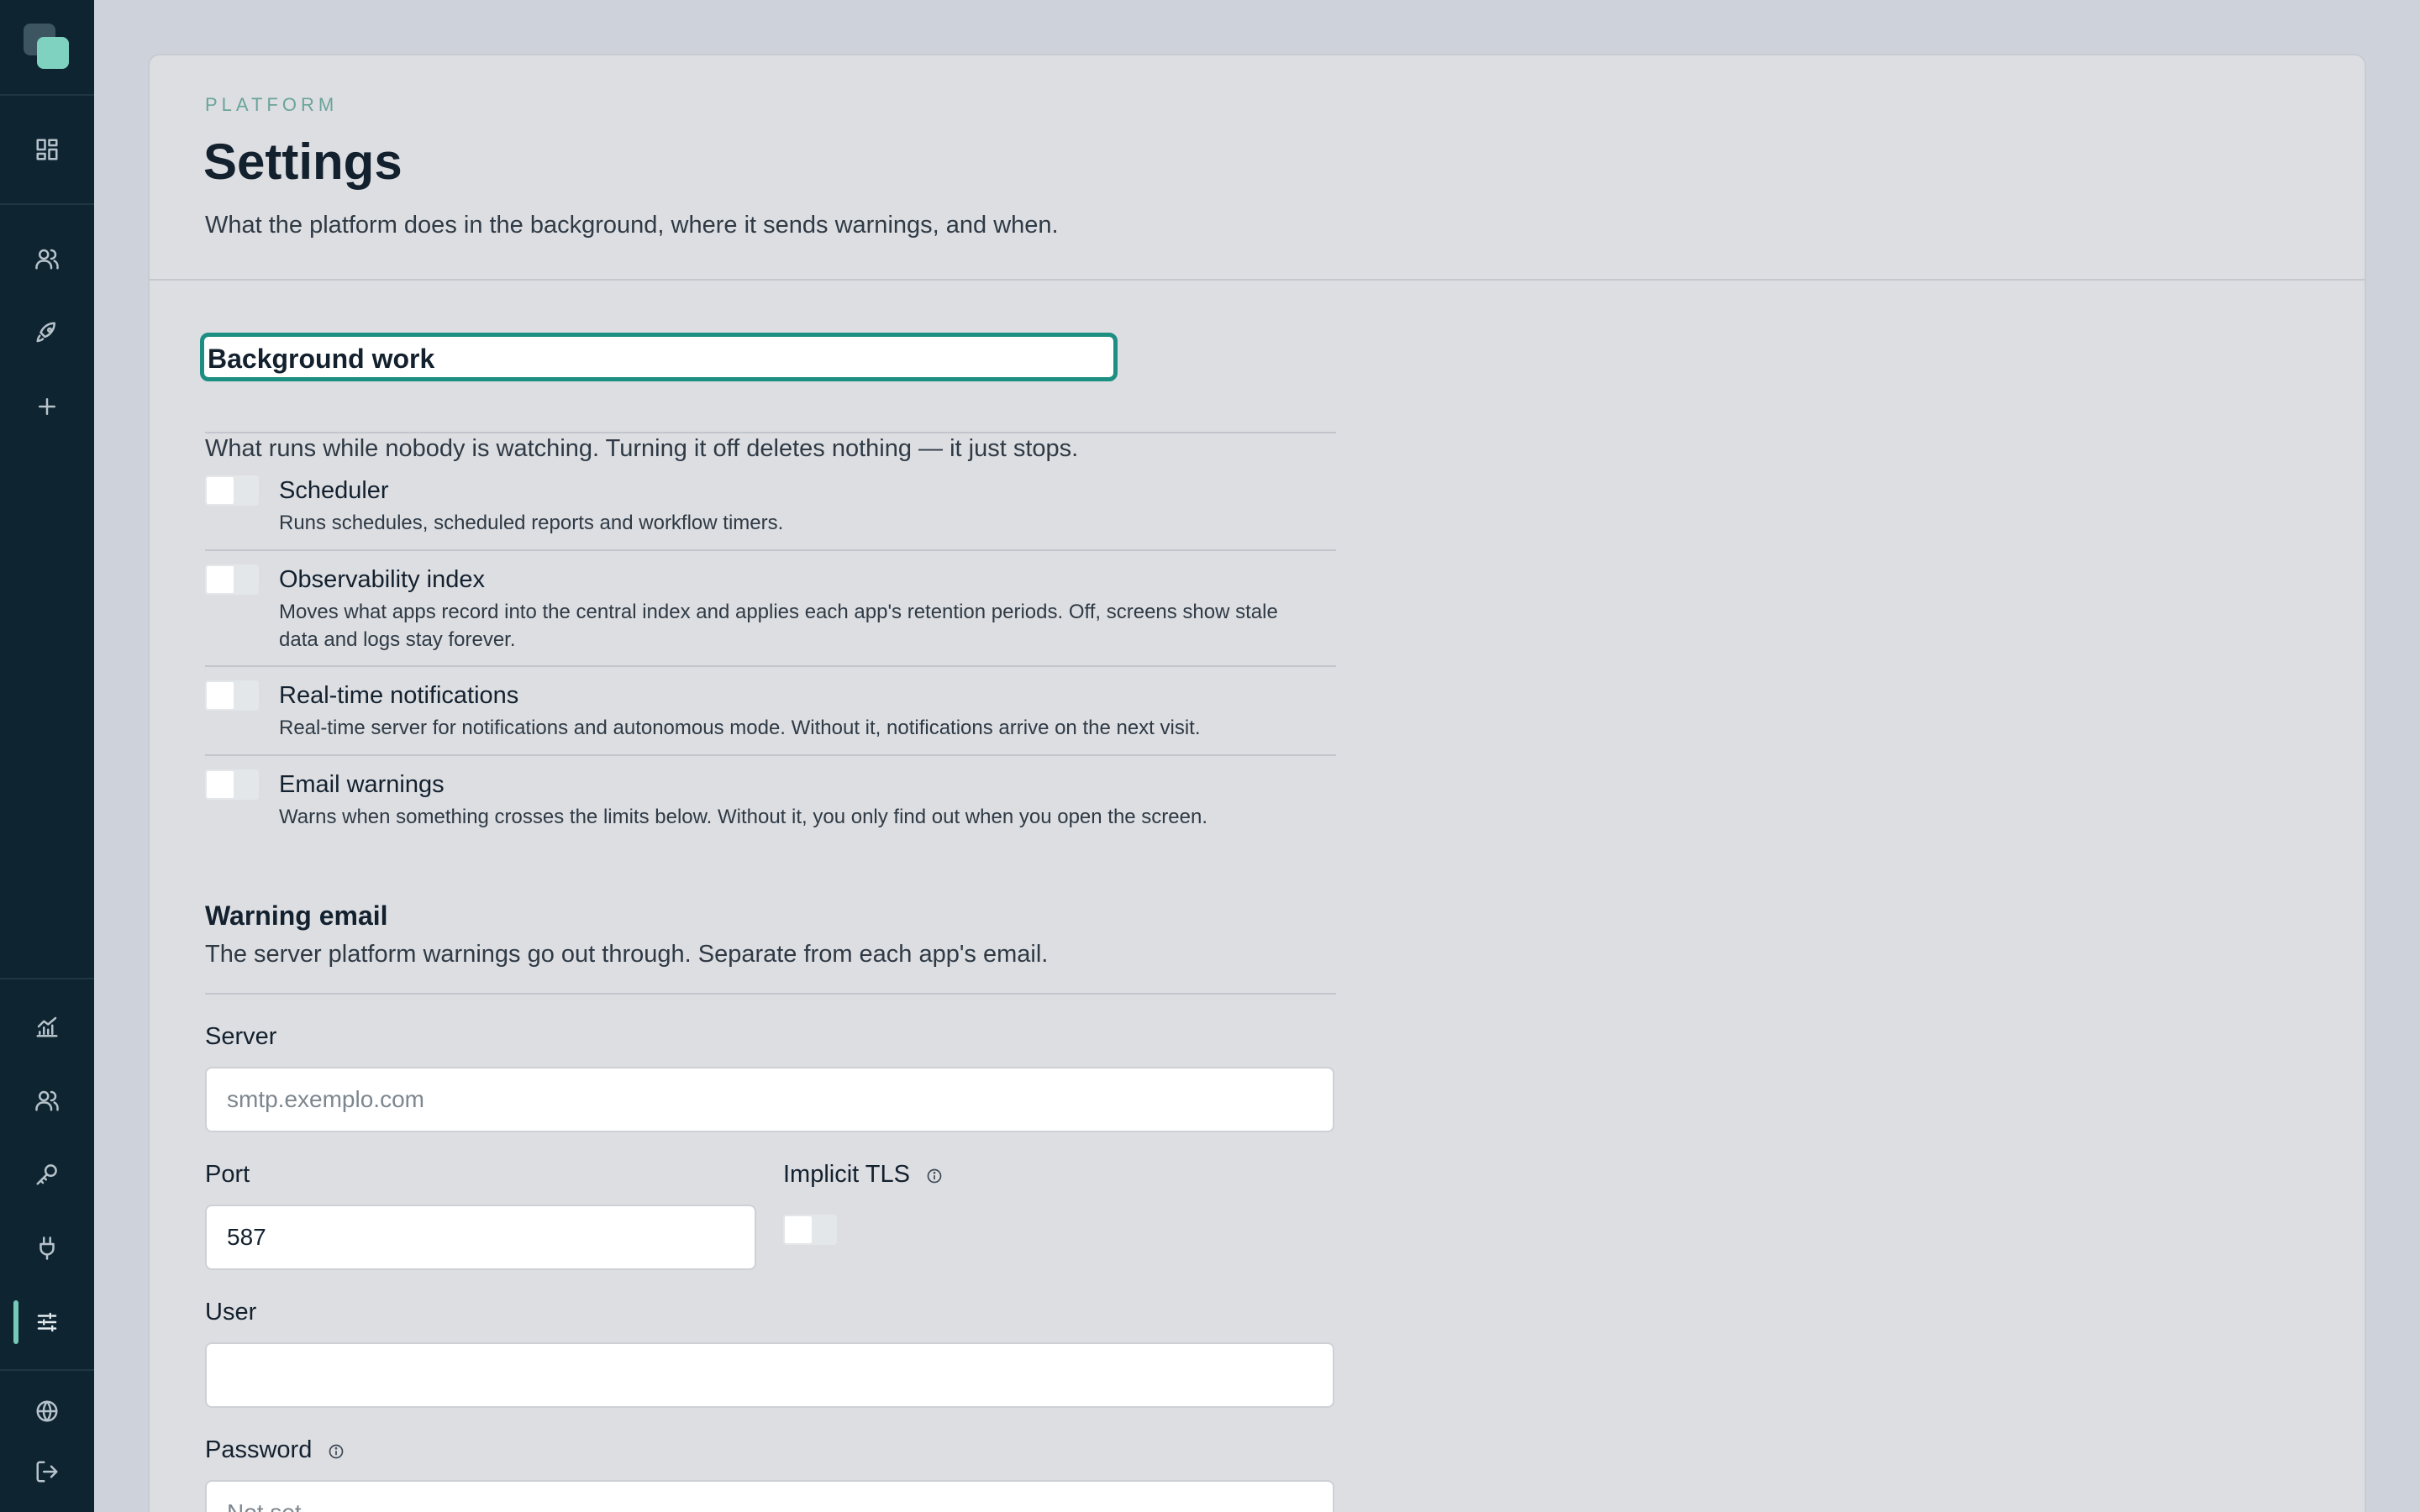 Image resolution: width=2420 pixels, height=1512 pixels. What do you see at coordinates (1257, 280) in the screenshot?
I see `header-divider` at bounding box center [1257, 280].